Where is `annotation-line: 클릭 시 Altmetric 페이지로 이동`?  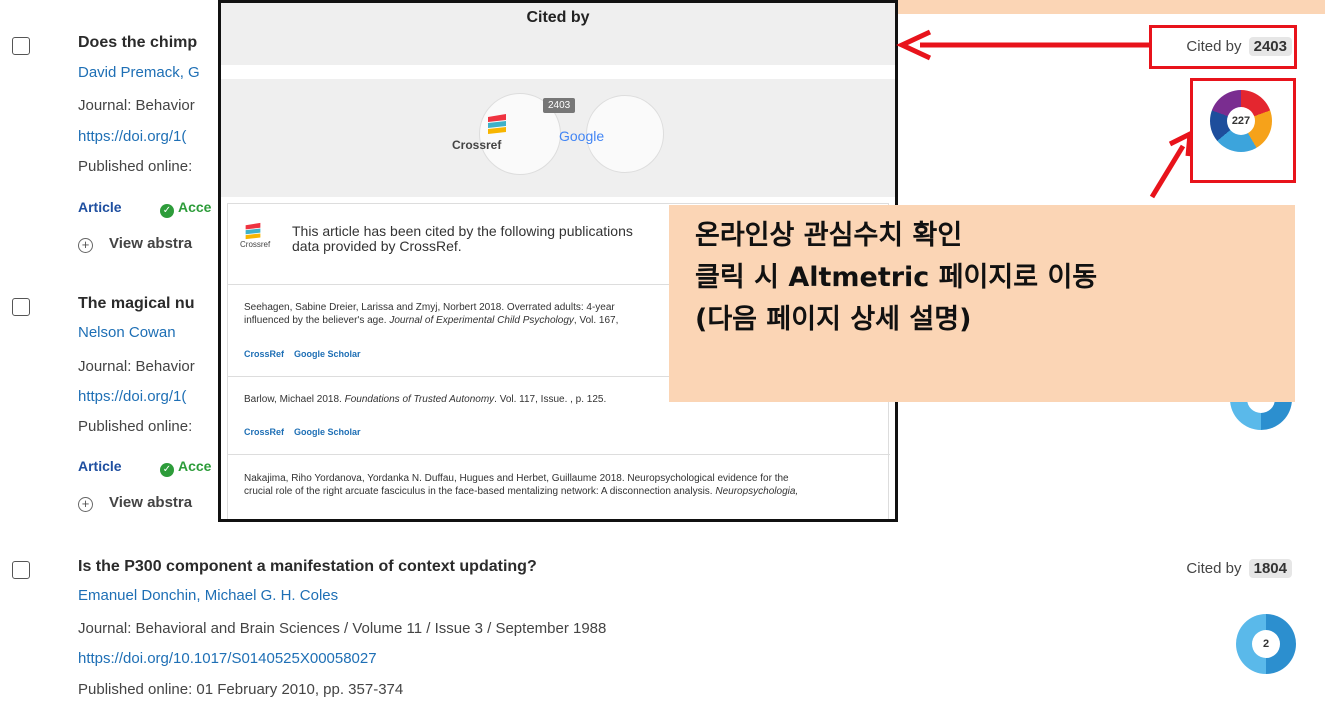
annotation-line: 클릭 시 Altmetric 페이지로 이동 is located at coordinates (896, 277).